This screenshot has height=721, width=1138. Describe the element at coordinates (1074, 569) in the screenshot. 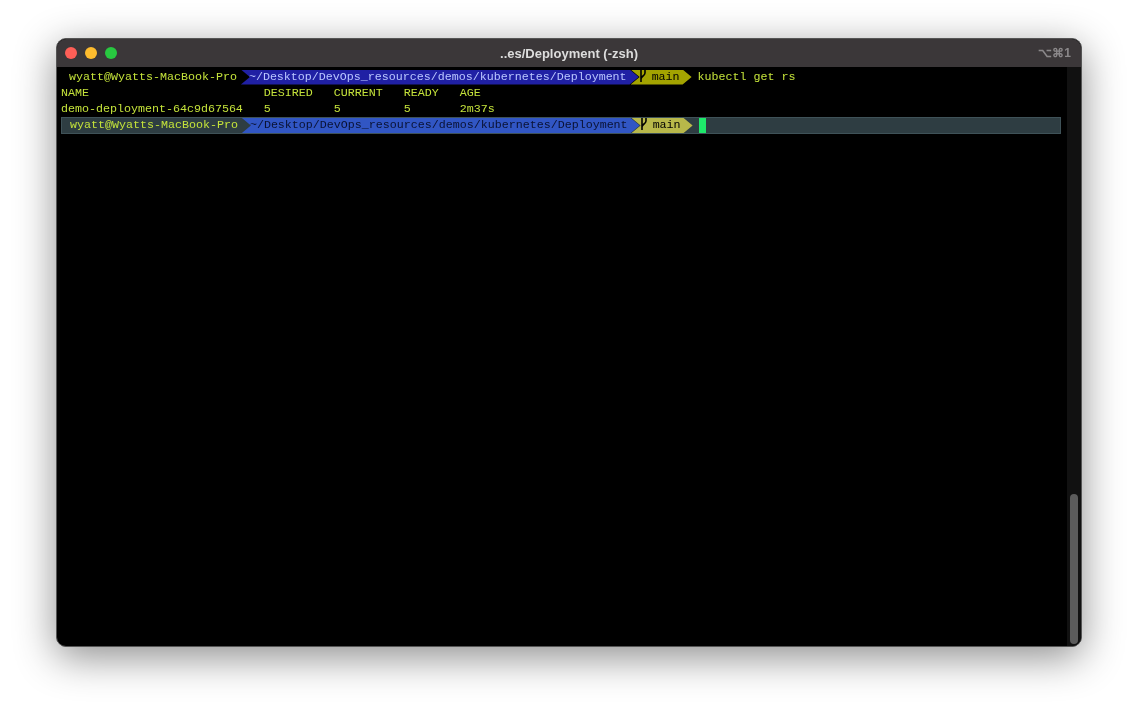

I see `scrollbar-thumb` at that location.